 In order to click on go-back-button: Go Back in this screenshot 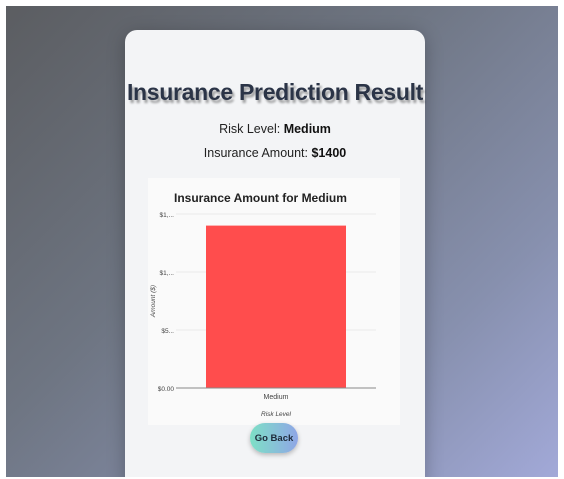, I will do `click(274, 438)`.